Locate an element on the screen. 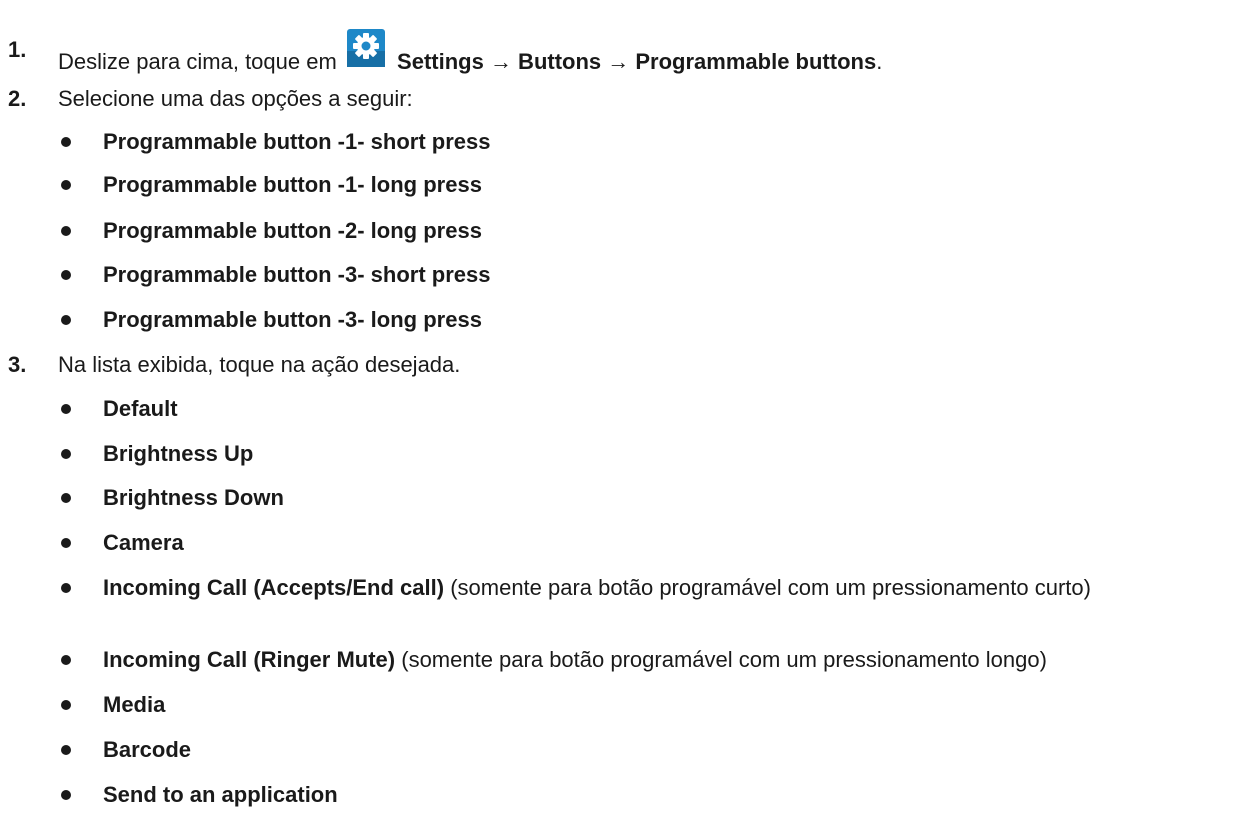  option-label: Programmable button -3- short press is located at coordinates (297, 274).